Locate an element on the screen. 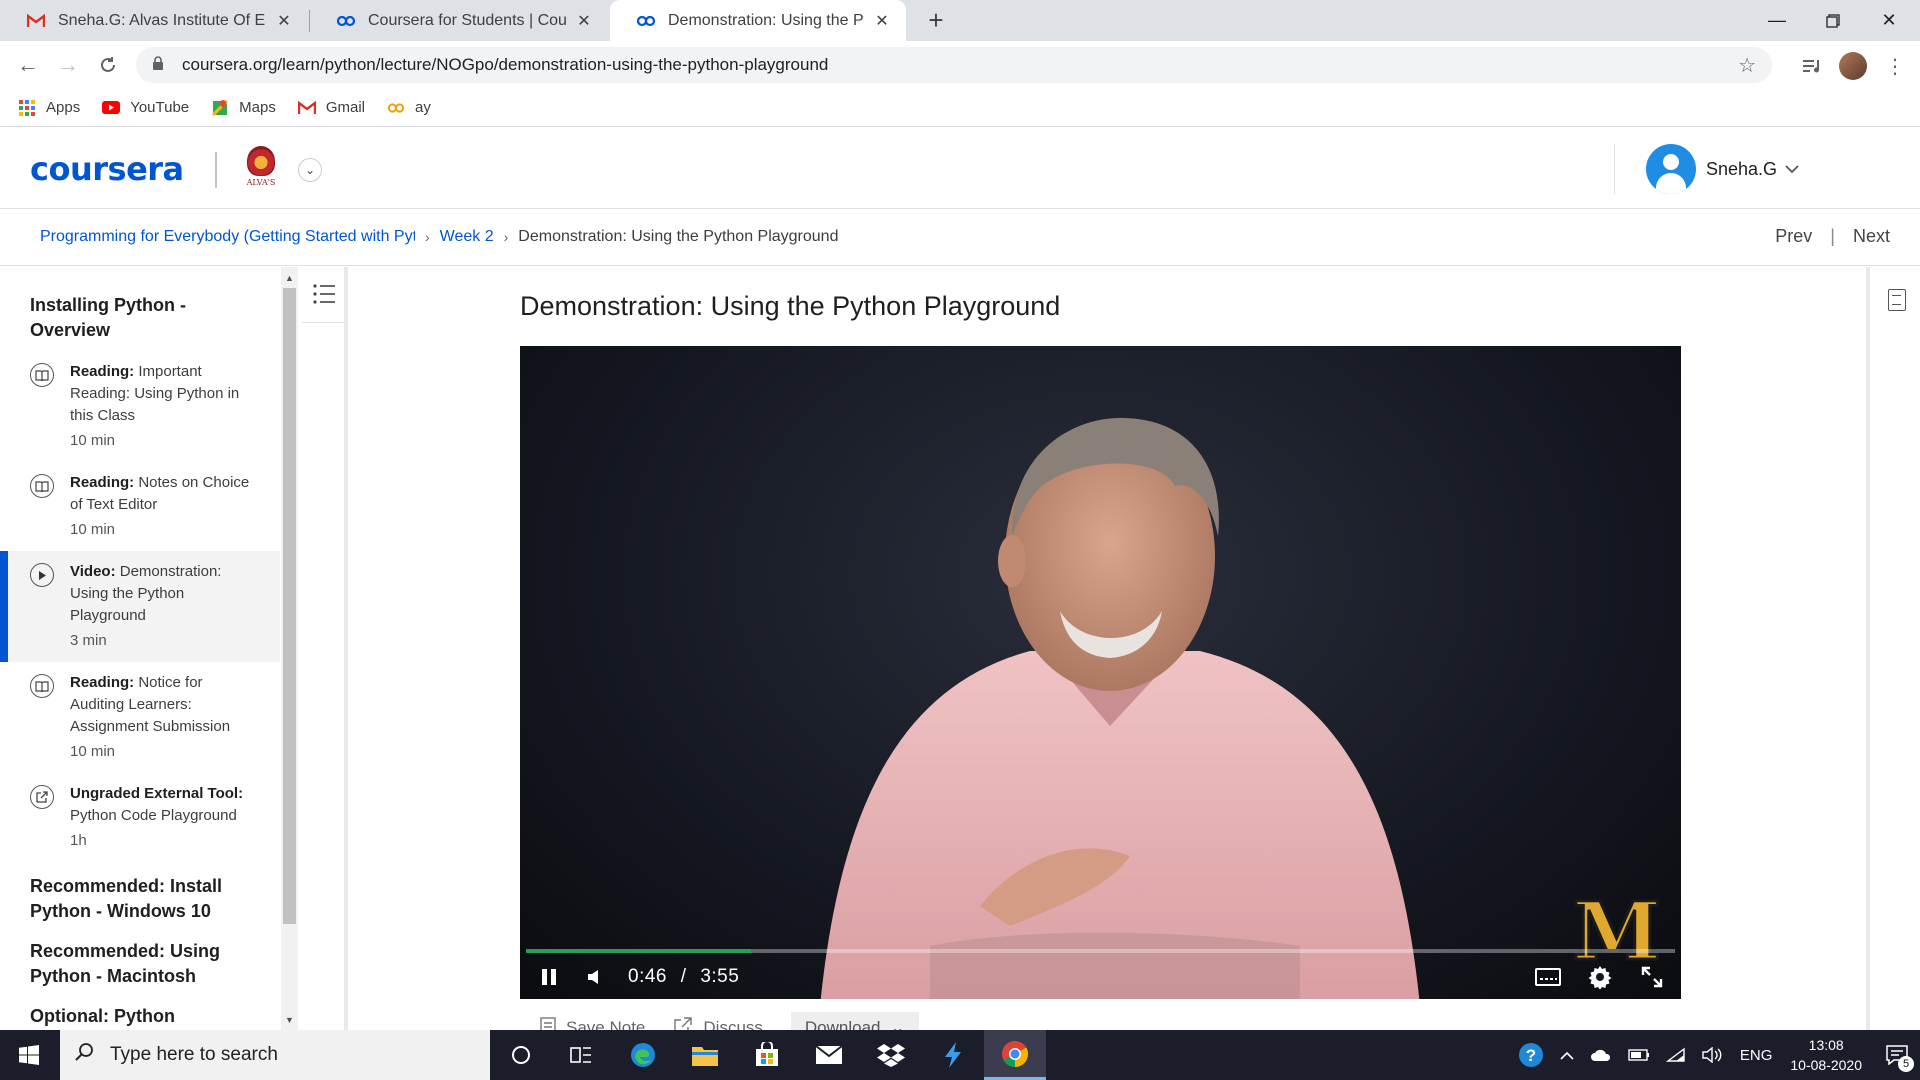  system-clock: 13:08 10-08-2020 is located at coordinates (1826, 1055).